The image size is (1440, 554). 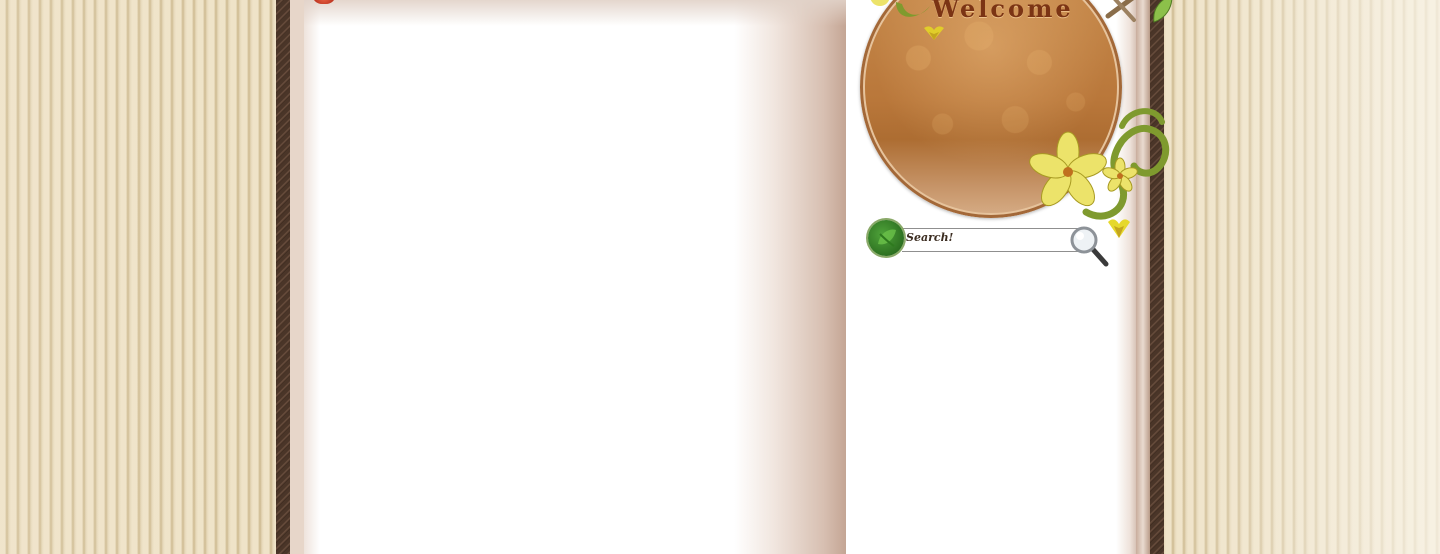 What do you see at coordinates (1090, 246) in the screenshot?
I see `magnifier-icon` at bounding box center [1090, 246].